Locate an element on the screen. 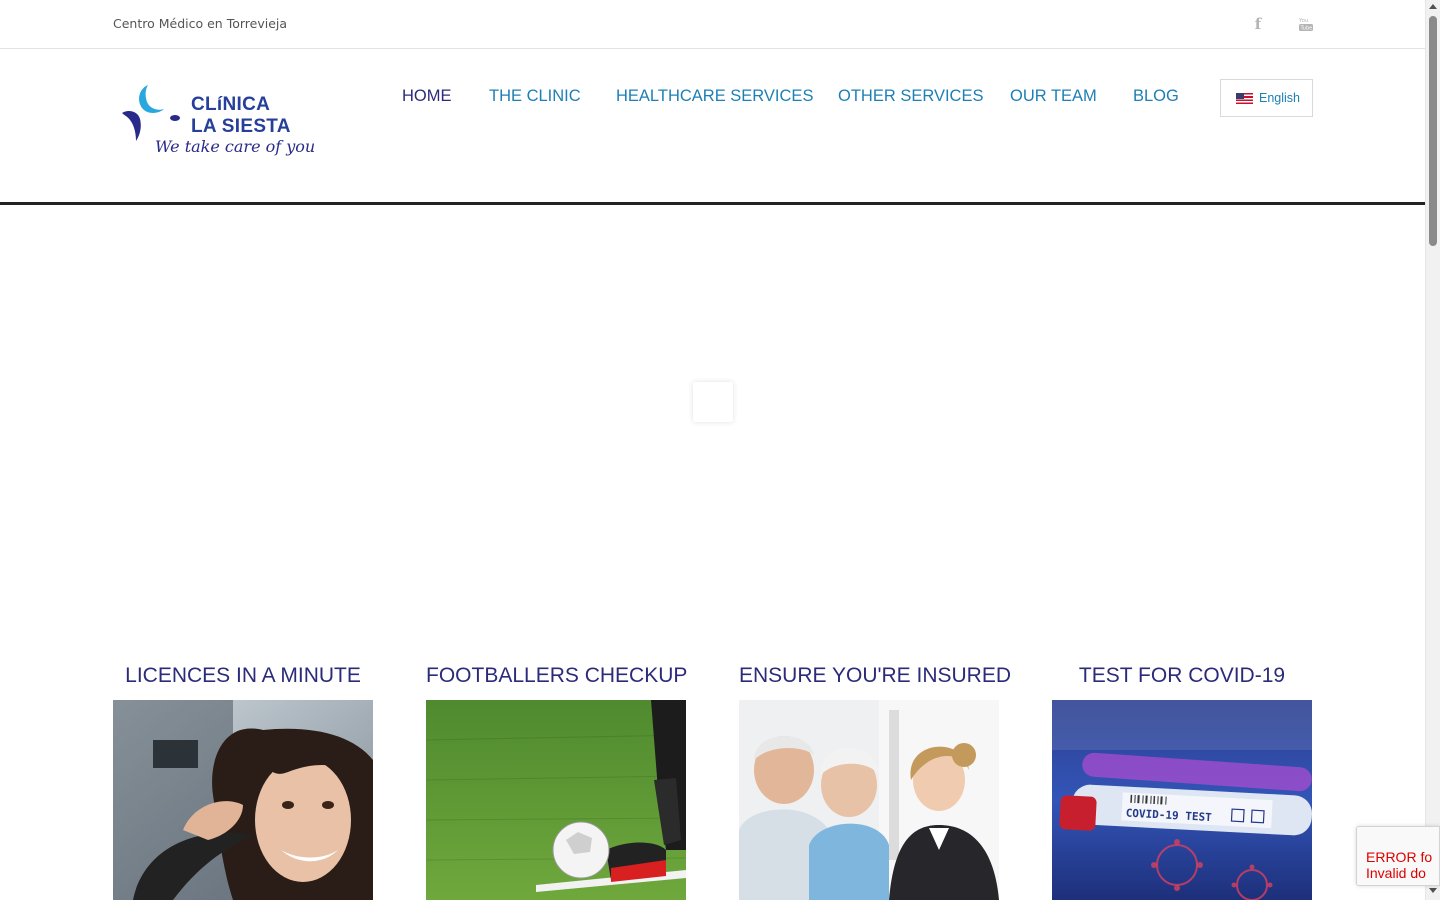 The width and height of the screenshot is (1440, 900). header-divider is located at coordinates (712, 203).